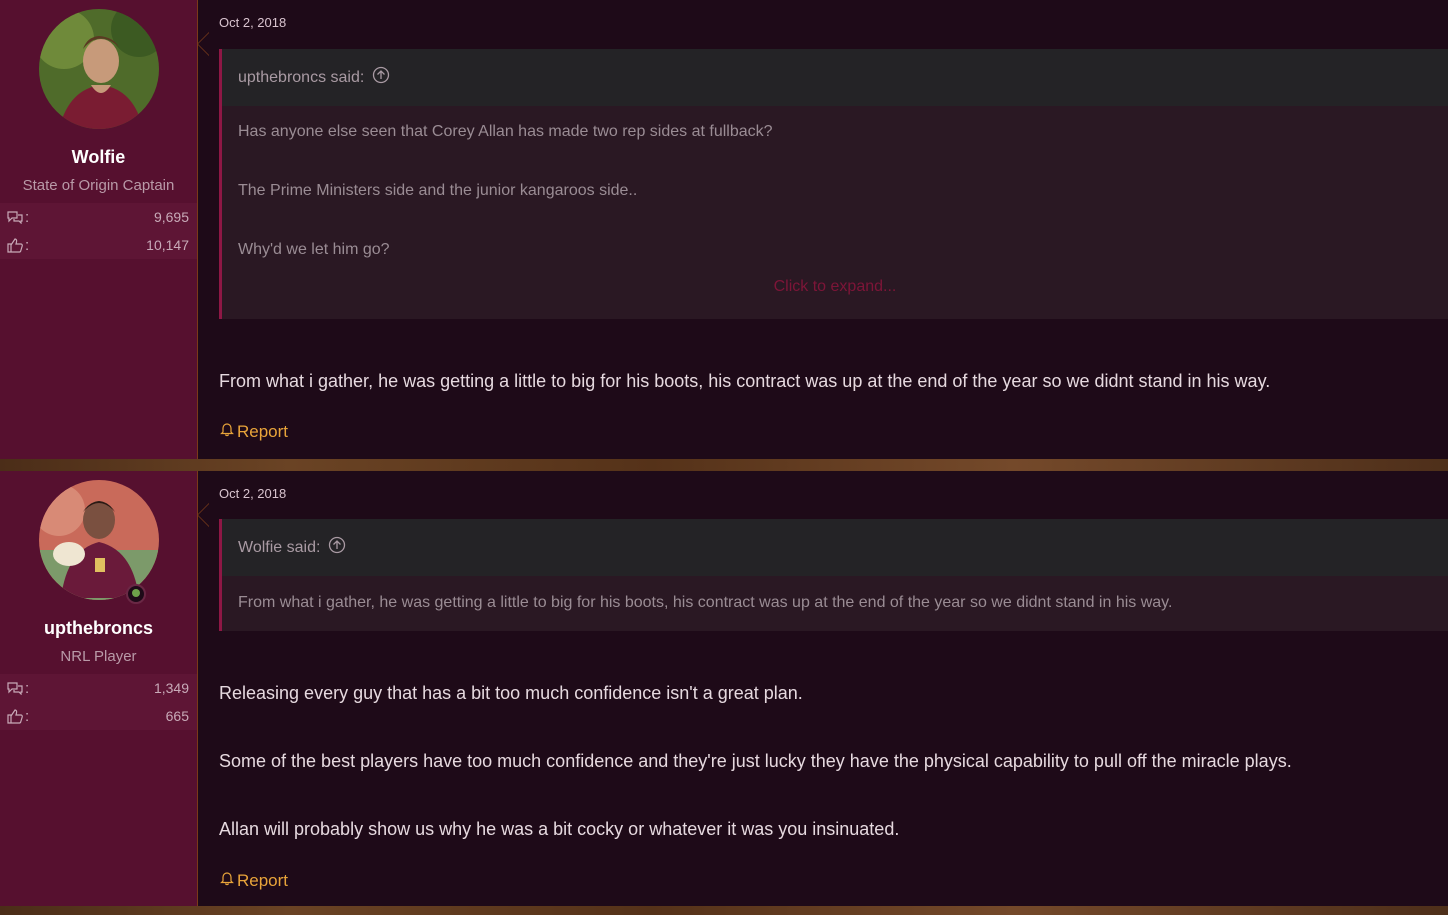  What do you see at coordinates (301, 77) in the screenshot?
I see `quote-author: upthebroncs said:` at bounding box center [301, 77].